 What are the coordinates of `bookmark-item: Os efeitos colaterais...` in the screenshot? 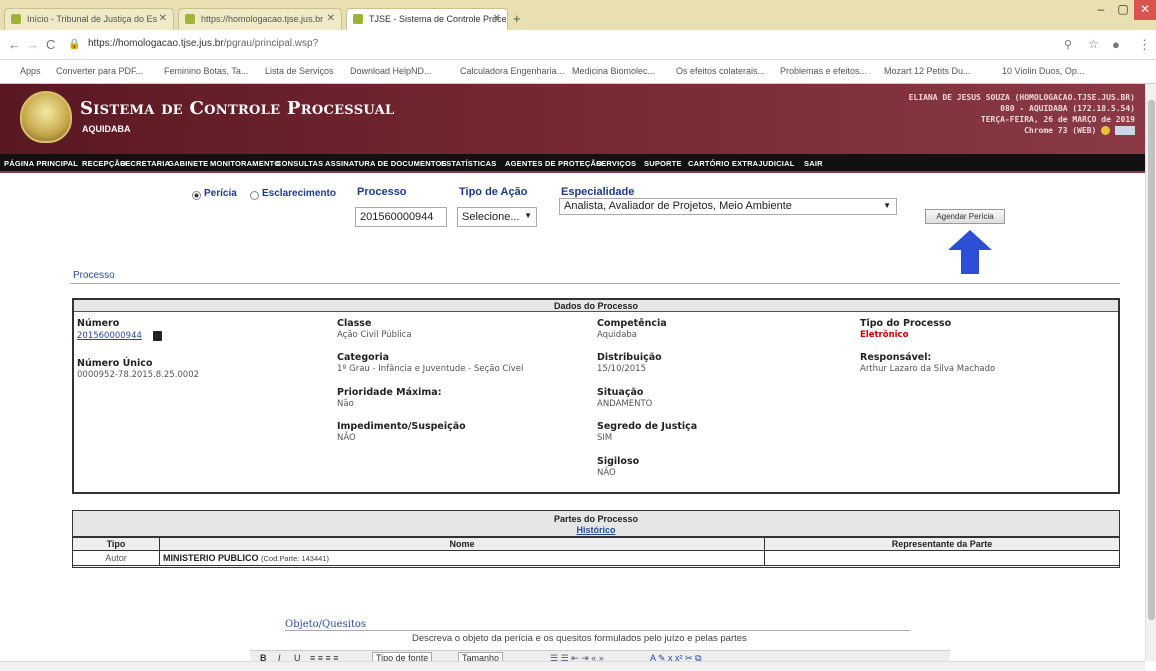 It's located at (720, 71).